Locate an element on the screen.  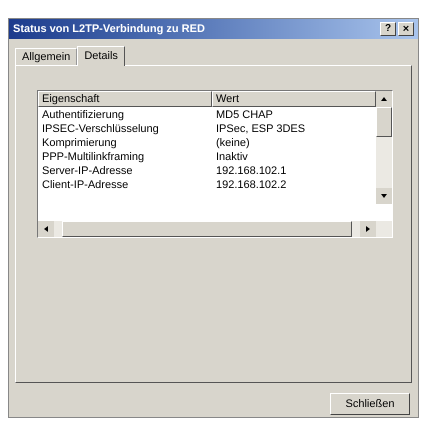
table-cell-text: Client-IP-Adresse is located at coordinates (85, 185).